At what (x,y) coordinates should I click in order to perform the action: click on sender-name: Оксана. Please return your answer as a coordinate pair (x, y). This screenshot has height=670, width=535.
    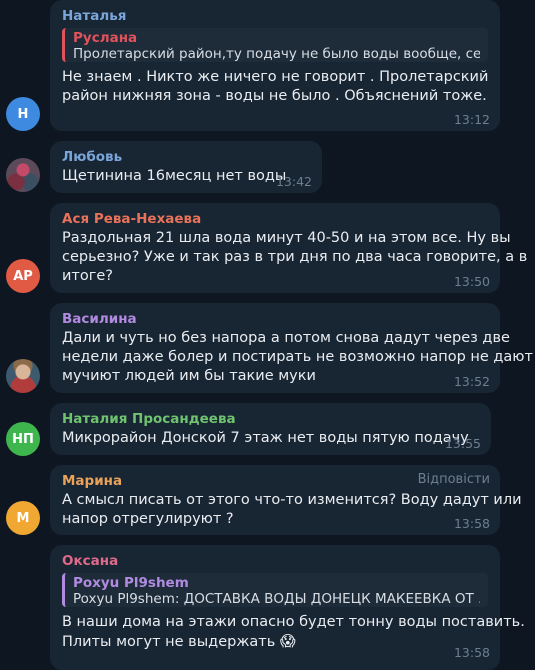
    Looking at the image, I should click on (275, 561).